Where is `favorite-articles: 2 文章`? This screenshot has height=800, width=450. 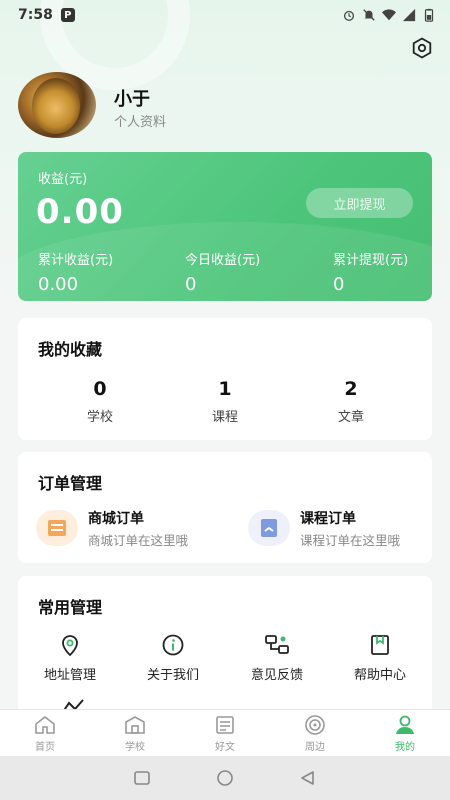 favorite-articles: 2 文章 is located at coordinates (351, 401).